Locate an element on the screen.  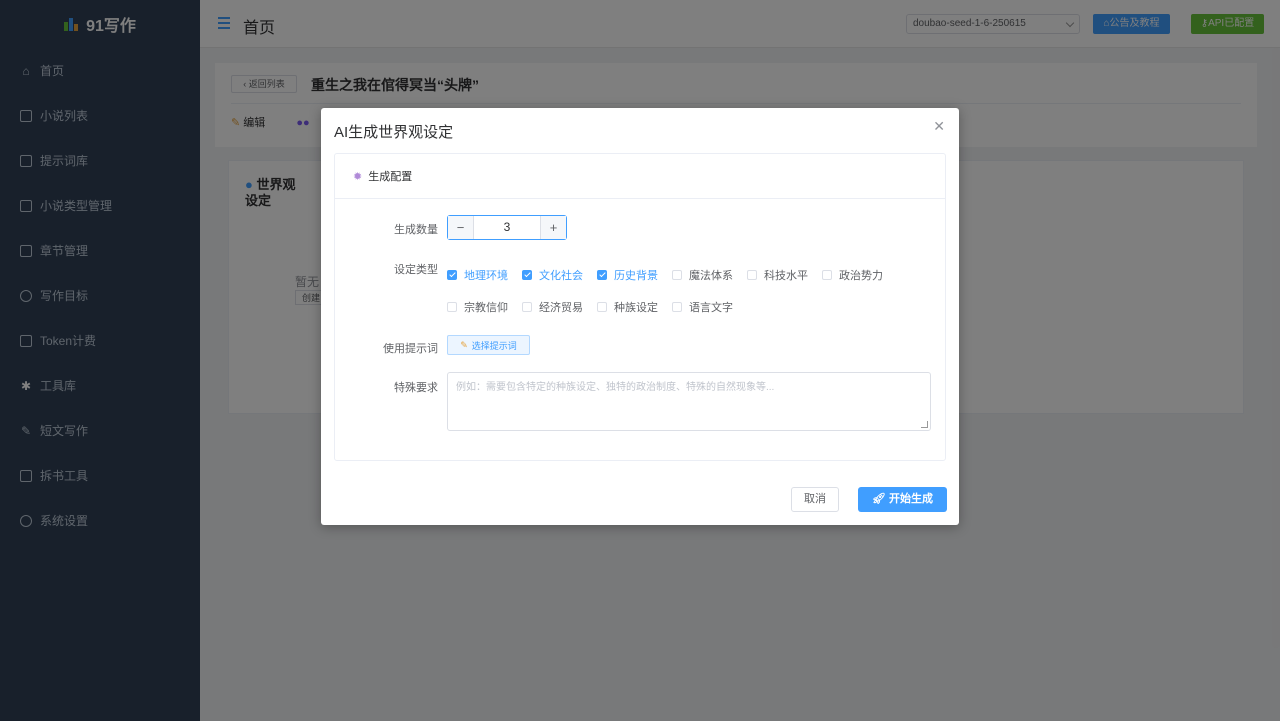
checkbox-magic: 魔法体系 is located at coordinates (702, 275).